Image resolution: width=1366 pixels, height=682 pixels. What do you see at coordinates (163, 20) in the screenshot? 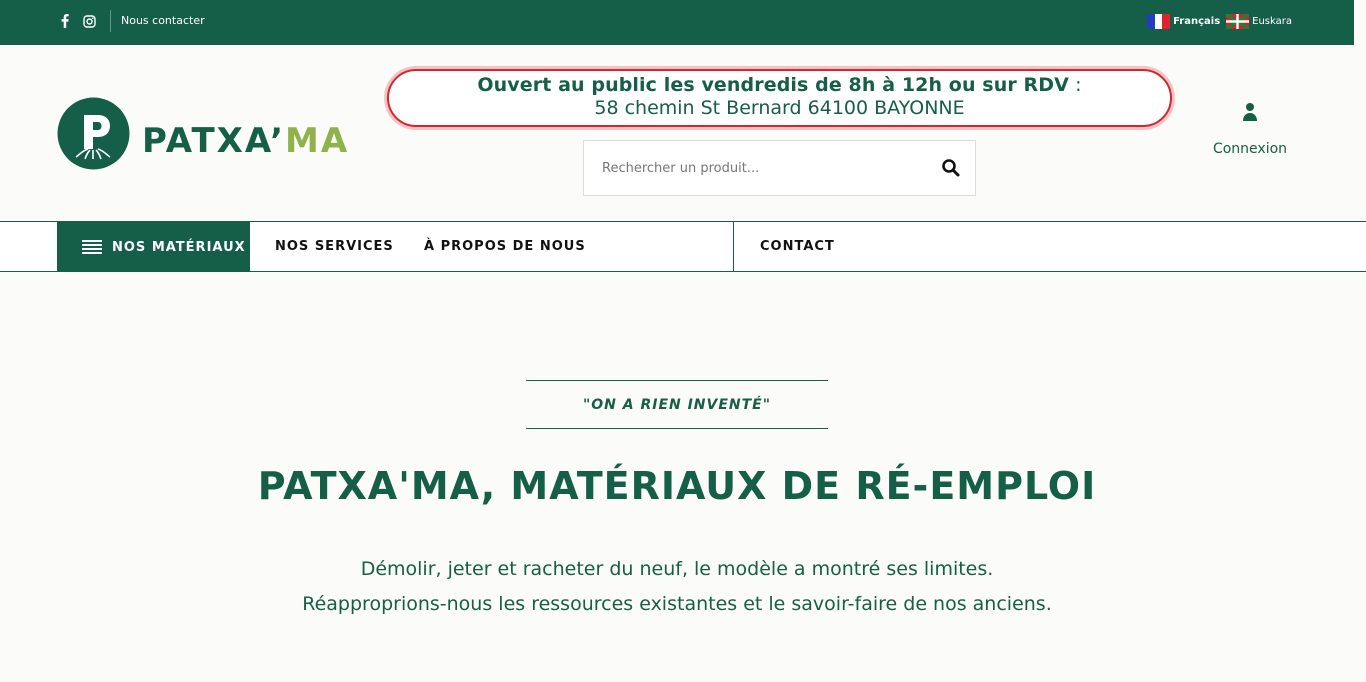
I see `contact-link: Nous contacter` at bounding box center [163, 20].